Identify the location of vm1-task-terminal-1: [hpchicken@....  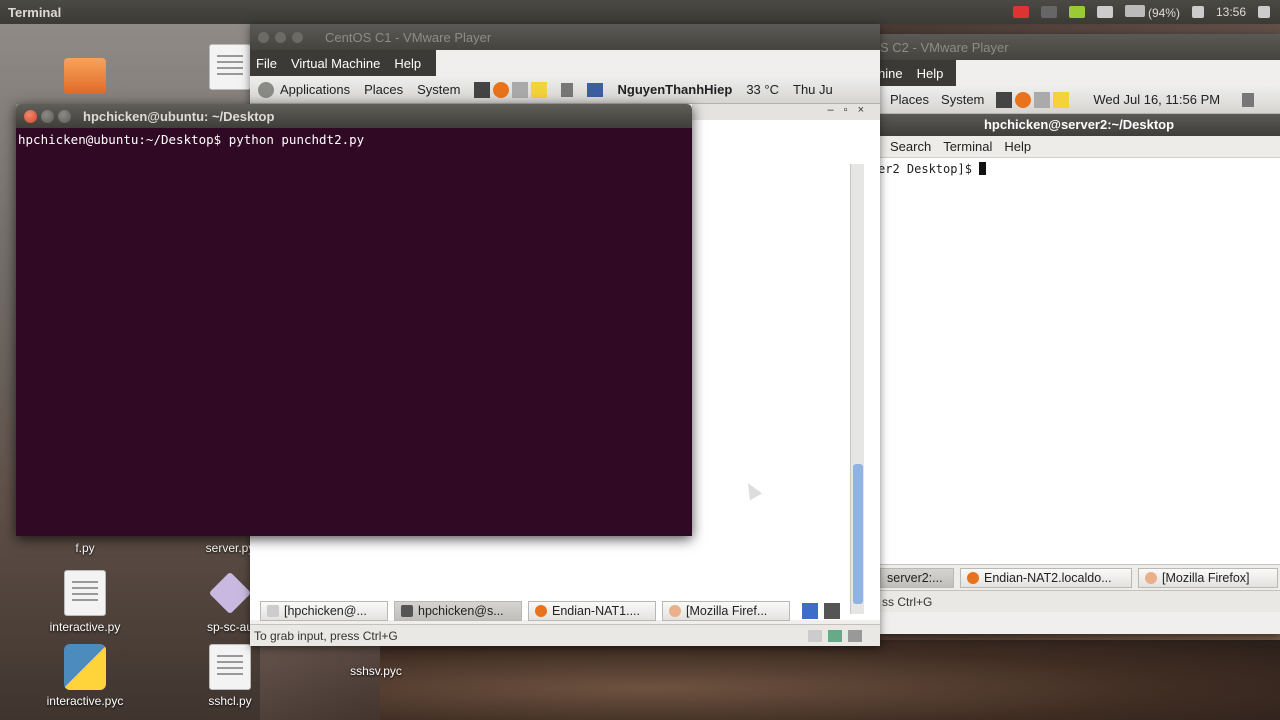
(324, 611).